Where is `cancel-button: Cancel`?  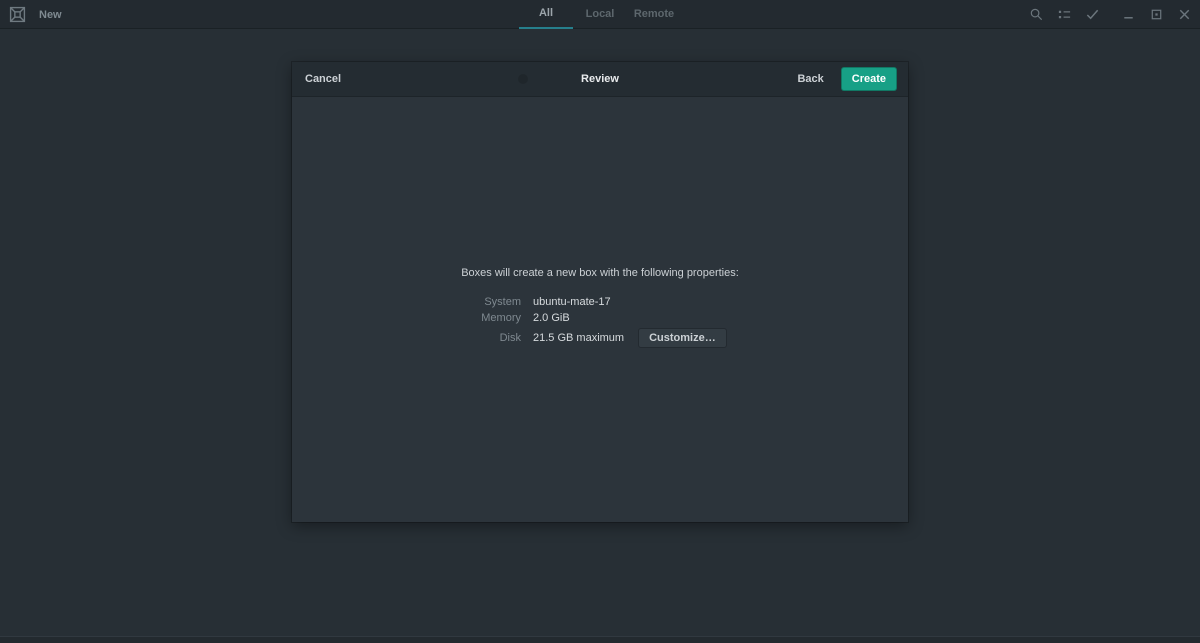
cancel-button: Cancel is located at coordinates (323, 79).